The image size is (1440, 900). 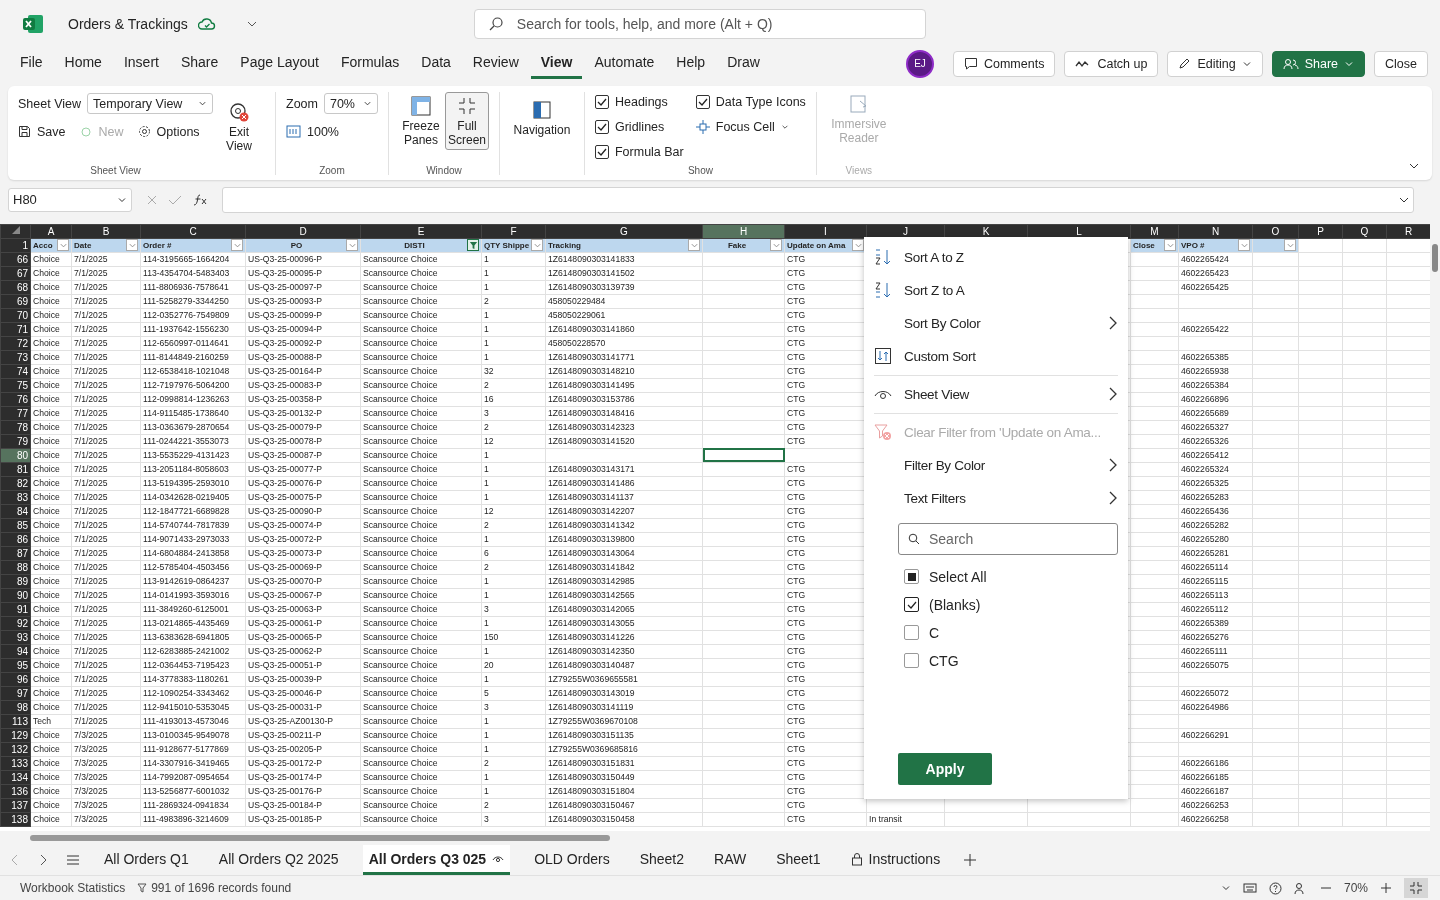 I want to click on column-header: H, so click(x=743, y=231).